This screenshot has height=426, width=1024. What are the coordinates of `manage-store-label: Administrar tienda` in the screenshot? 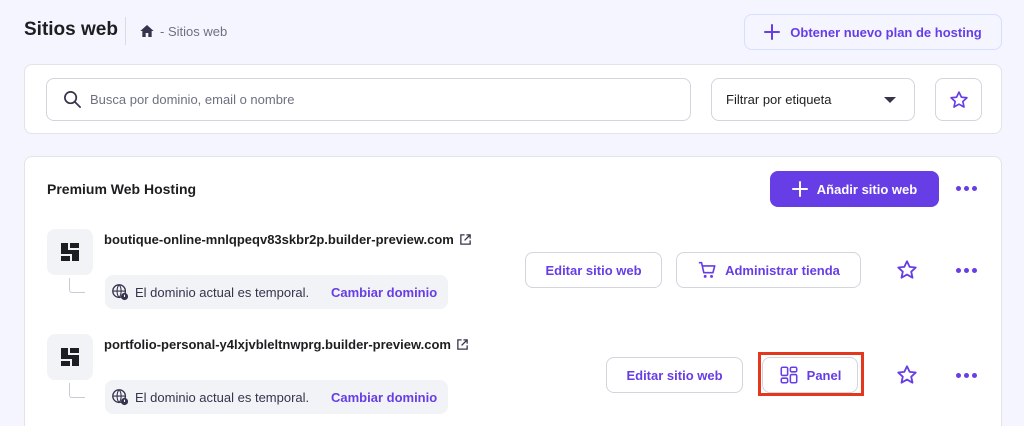 It's located at (782, 270).